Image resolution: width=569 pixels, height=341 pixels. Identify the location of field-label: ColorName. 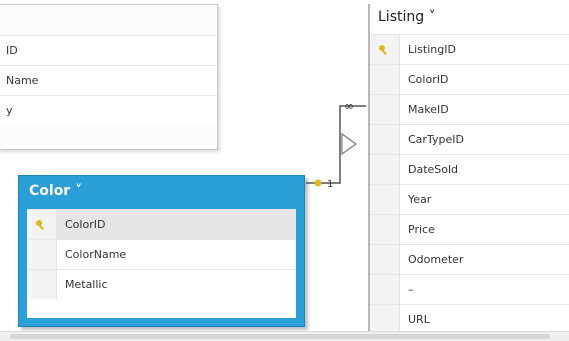
(96, 254).